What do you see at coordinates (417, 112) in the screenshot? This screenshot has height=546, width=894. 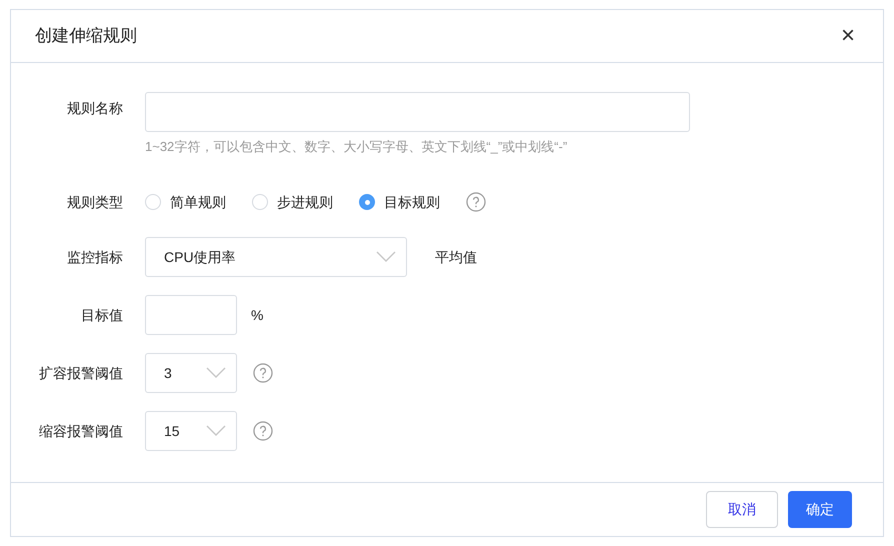 I see `rule-name-field` at bounding box center [417, 112].